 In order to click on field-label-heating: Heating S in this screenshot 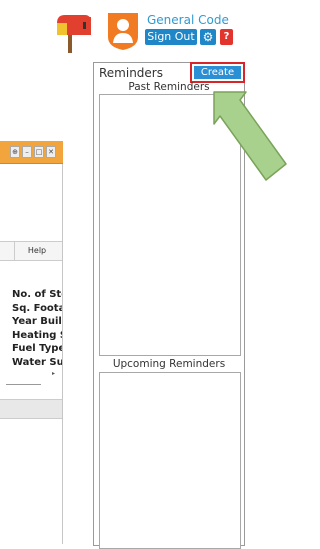, I will do `click(37, 335)`.